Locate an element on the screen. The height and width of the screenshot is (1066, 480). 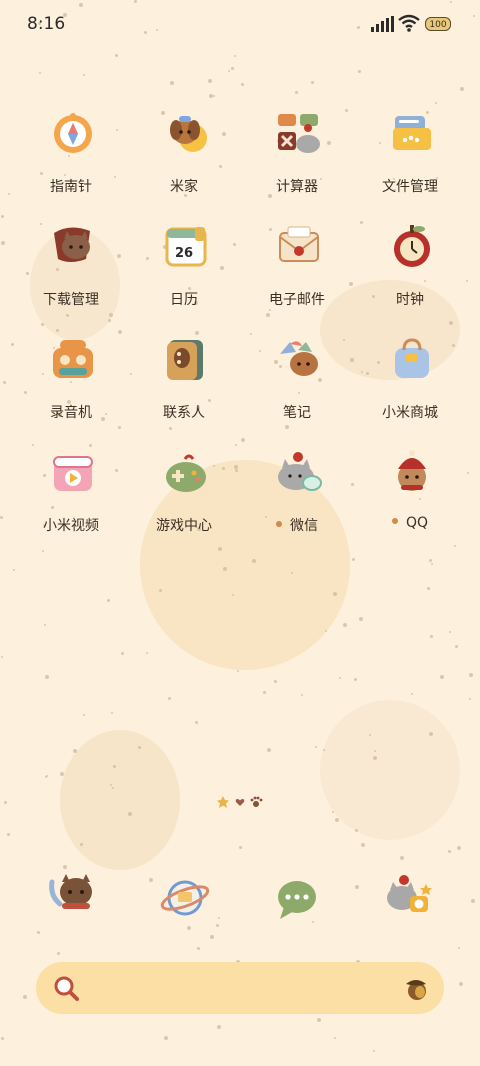
calendar-date: 26 is located at coordinates (184, 253).